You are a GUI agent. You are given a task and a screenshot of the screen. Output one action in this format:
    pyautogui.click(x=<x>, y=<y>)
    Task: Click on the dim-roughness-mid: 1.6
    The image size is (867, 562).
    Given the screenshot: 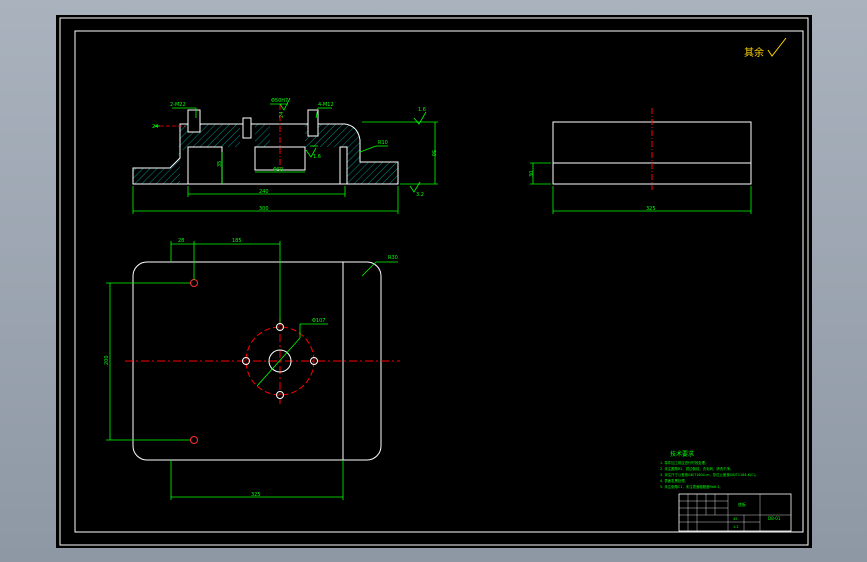 What is the action you would take?
    pyautogui.click(x=317, y=157)
    